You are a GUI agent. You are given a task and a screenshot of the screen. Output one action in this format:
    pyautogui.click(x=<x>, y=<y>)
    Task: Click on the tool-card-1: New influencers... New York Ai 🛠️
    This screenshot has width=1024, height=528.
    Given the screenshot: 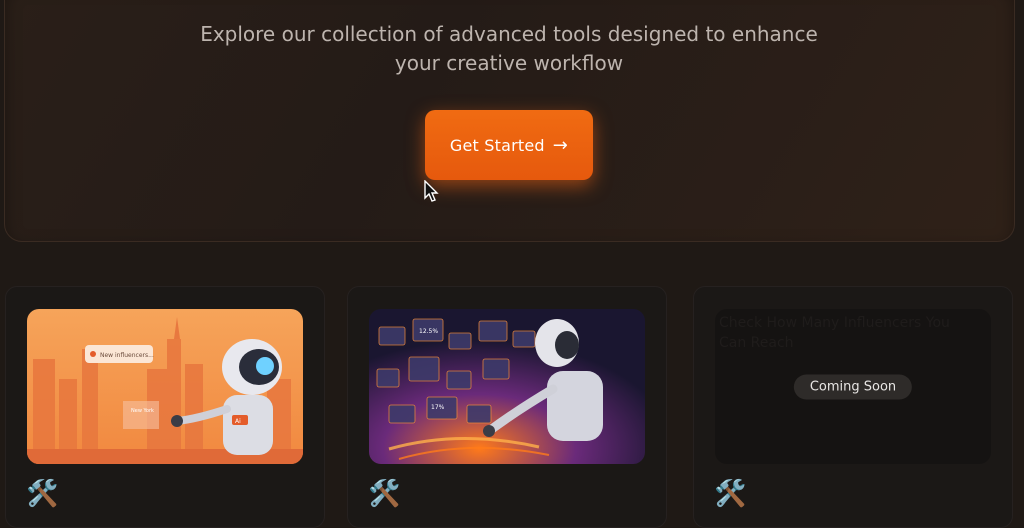 What is the action you would take?
    pyautogui.click(x=165, y=407)
    